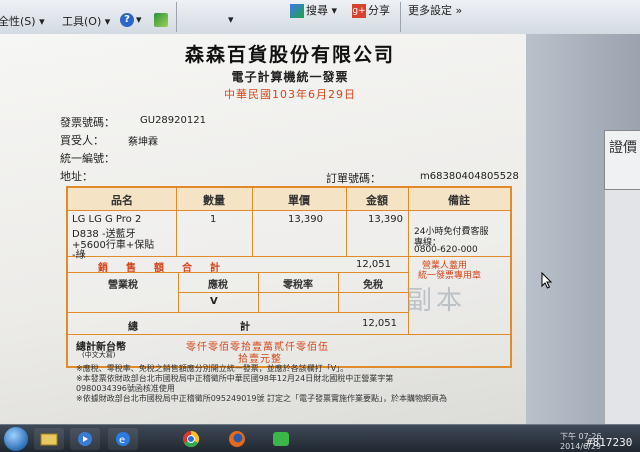 The width and height of the screenshot is (640, 452). What do you see at coordinates (353, 178) in the screenshot?
I see `order-no-label: 訂單號碼：` at bounding box center [353, 178].